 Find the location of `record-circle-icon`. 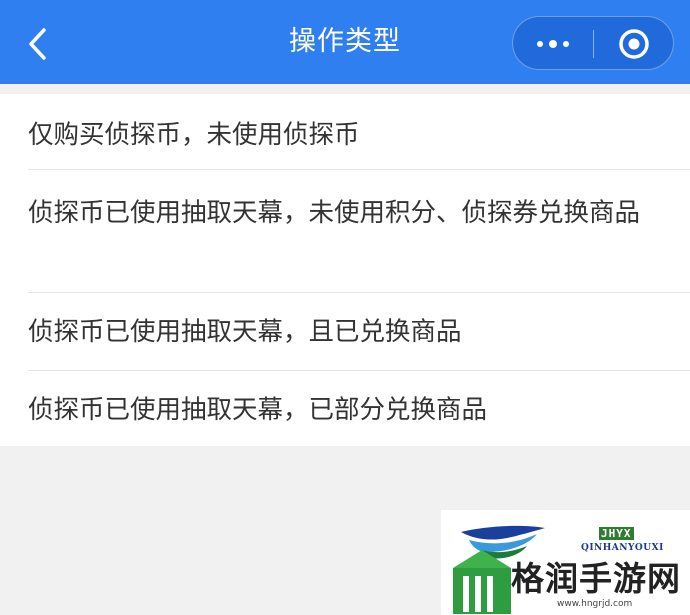

record-circle-icon is located at coordinates (634, 44).